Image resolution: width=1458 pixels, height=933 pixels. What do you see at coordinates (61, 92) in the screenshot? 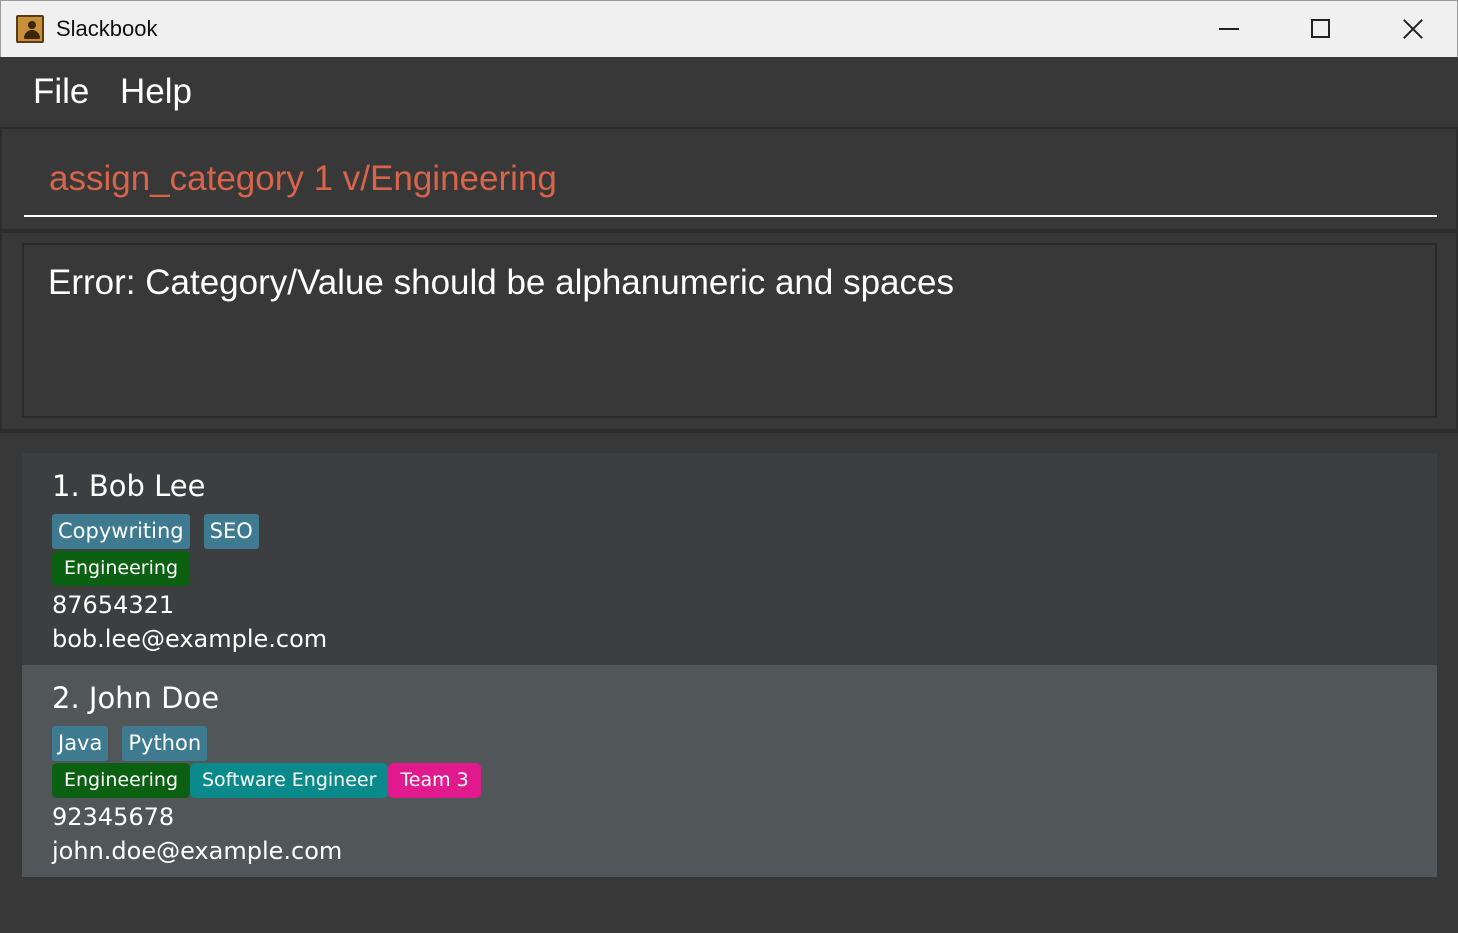
I see `menu-file: File` at bounding box center [61, 92].